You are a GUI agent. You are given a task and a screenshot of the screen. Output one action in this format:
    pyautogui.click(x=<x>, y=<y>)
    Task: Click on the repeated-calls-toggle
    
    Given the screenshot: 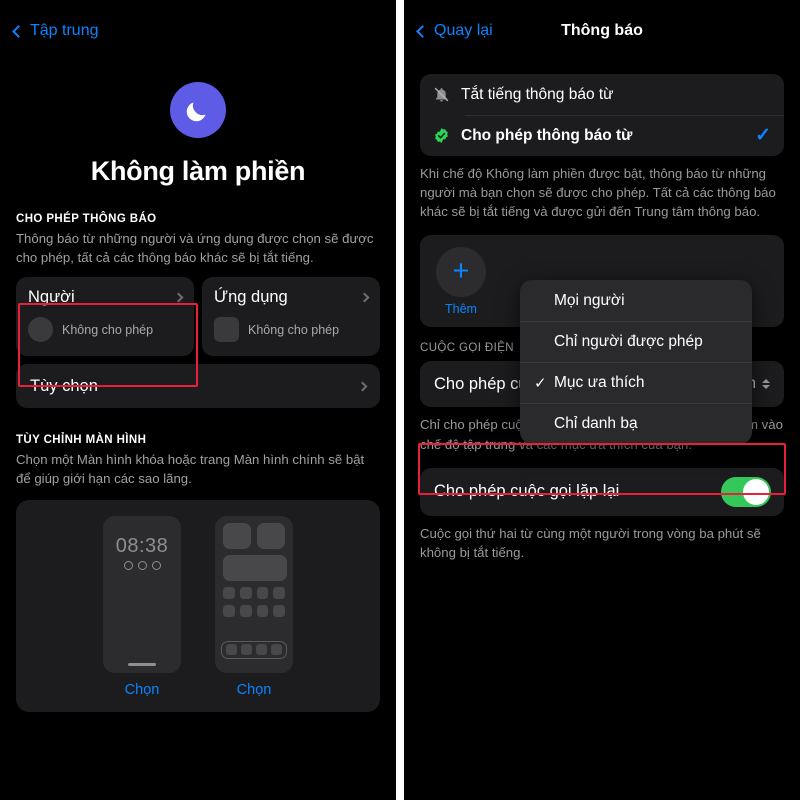 What is the action you would take?
    pyautogui.click(x=746, y=491)
    